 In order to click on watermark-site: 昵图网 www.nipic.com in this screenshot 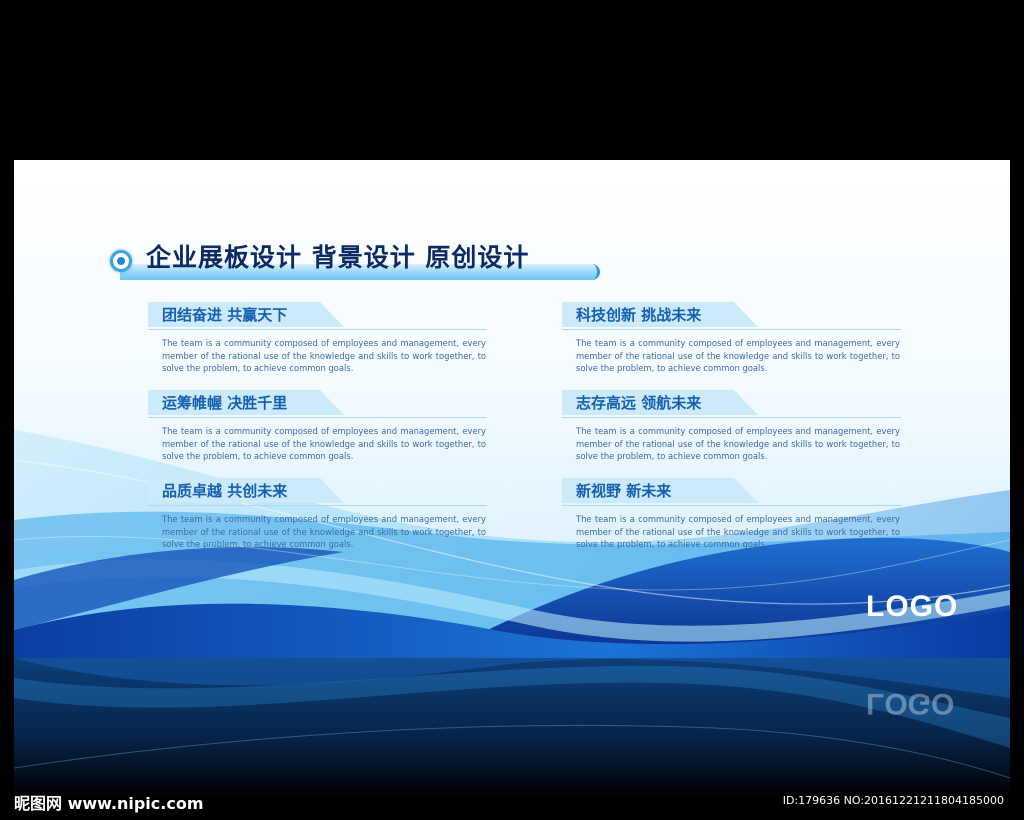, I will do `click(109, 803)`.